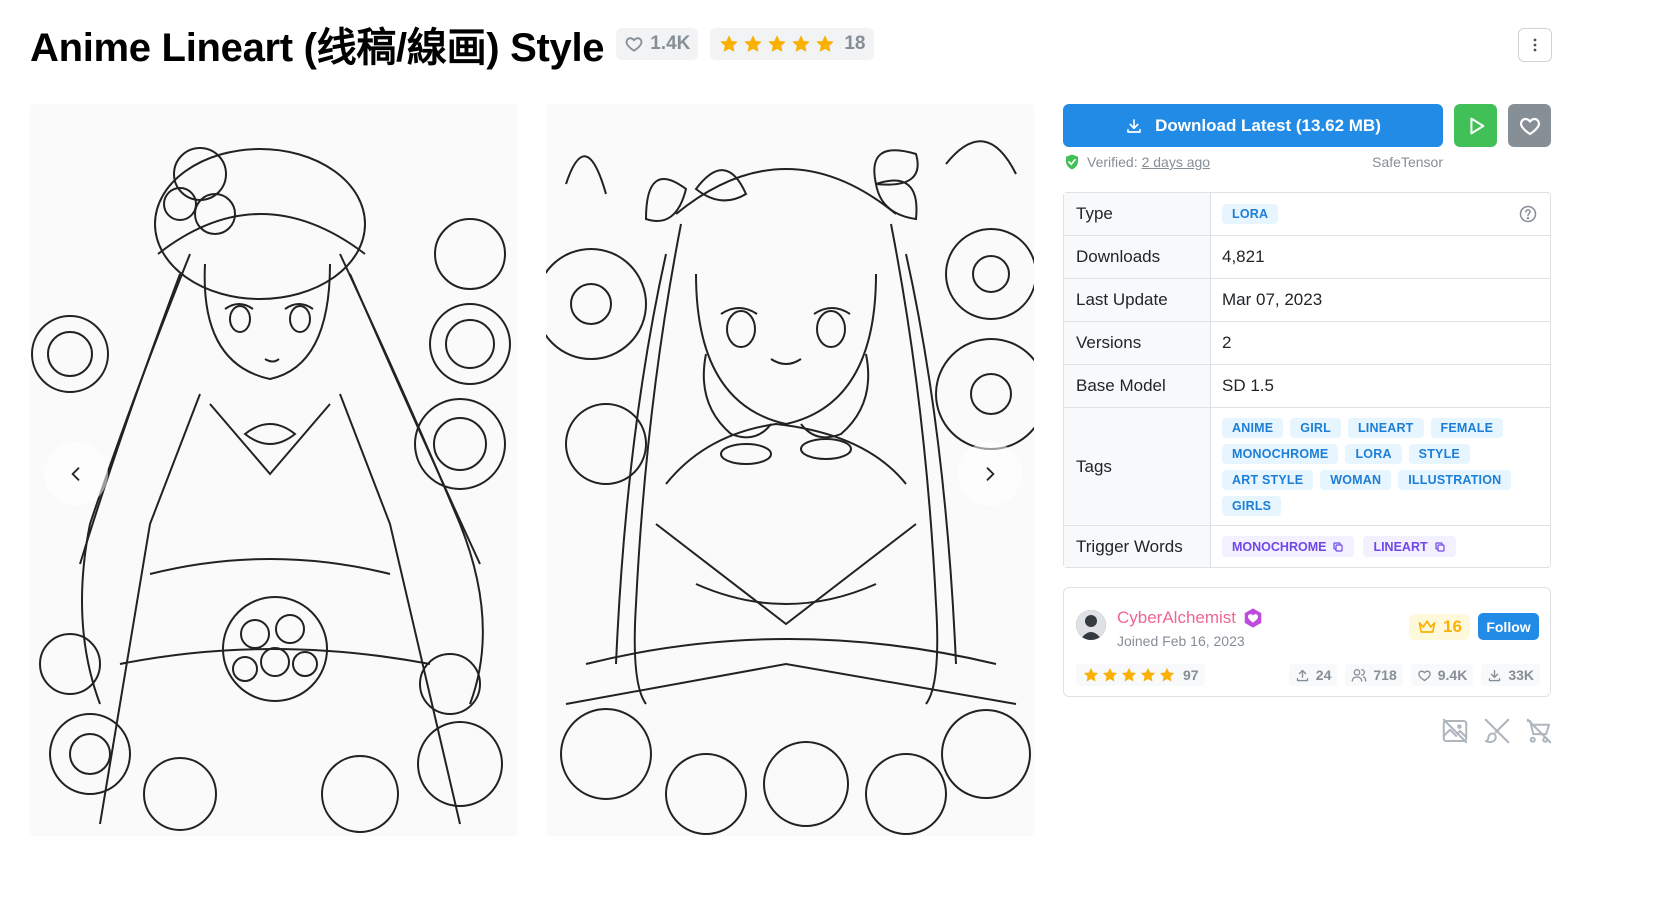 This screenshot has height=911, width=1659. I want to click on creator-rank-badge: 16, so click(1439, 627).